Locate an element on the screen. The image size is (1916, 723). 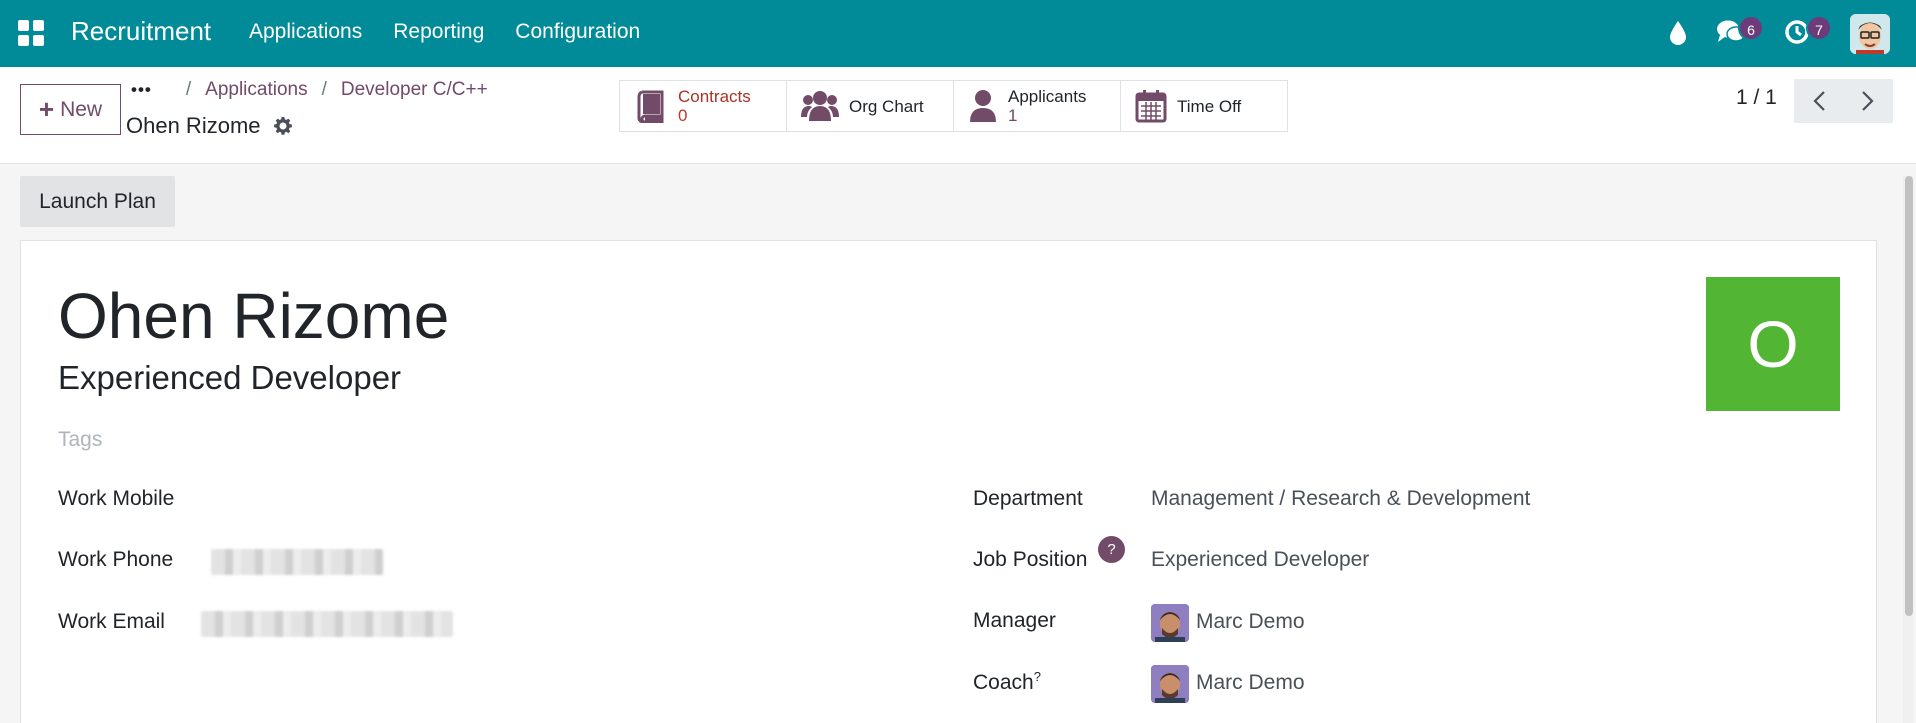
coach-field: Marc Demo is located at coordinates (1250, 683).